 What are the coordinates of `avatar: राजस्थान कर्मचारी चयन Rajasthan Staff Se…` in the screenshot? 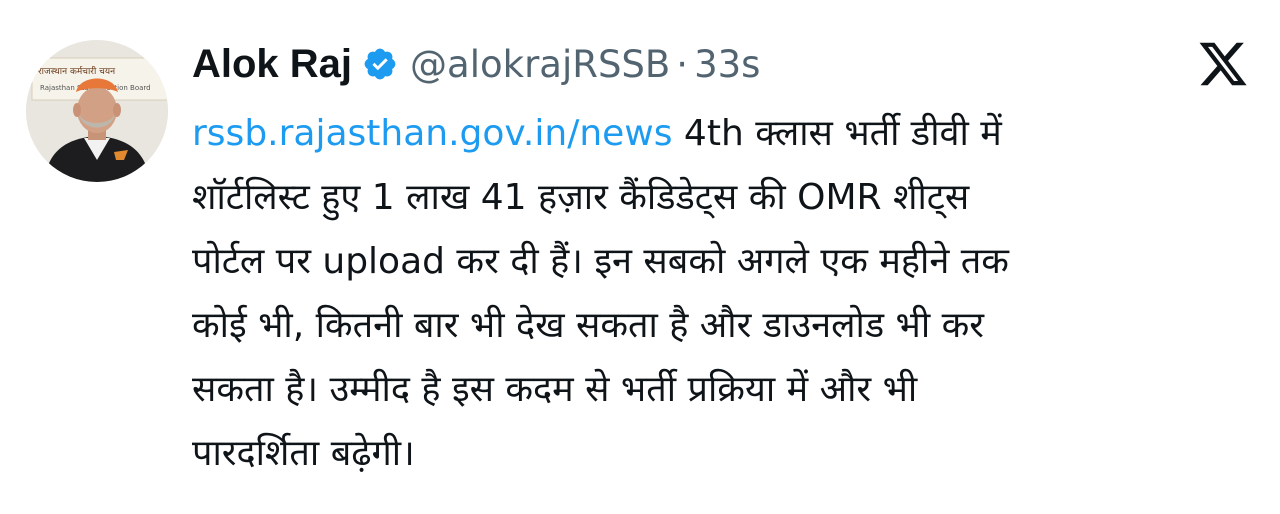 It's located at (97, 111).